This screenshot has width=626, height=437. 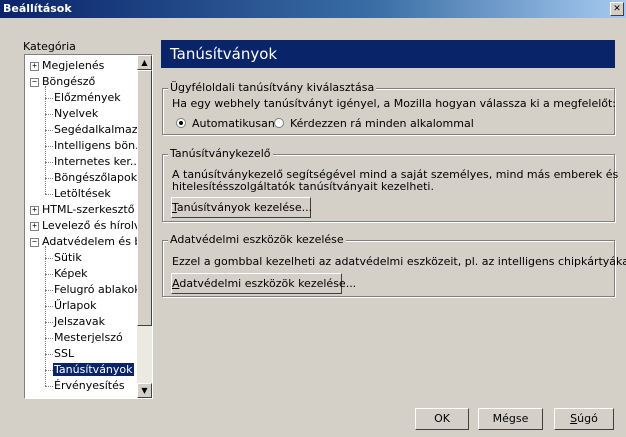 I want to click on tree-item: Megjelenés, so click(x=73, y=66).